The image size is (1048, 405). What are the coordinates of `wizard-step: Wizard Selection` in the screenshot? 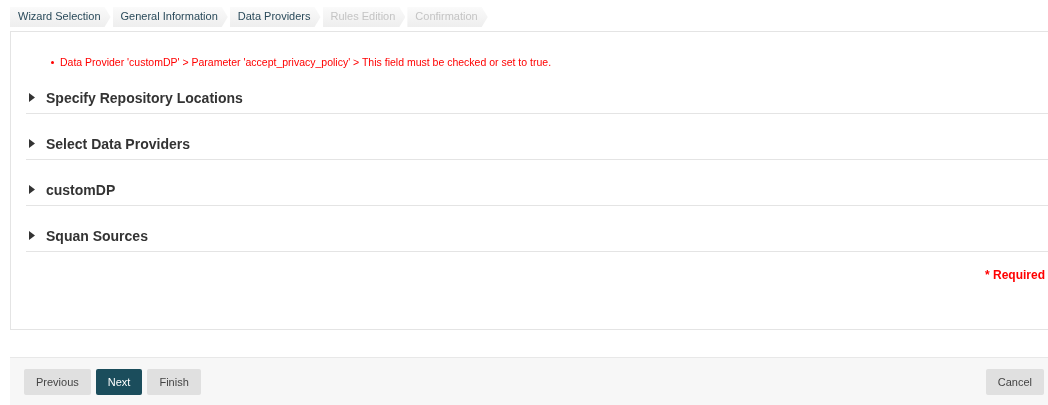 It's located at (60, 17).